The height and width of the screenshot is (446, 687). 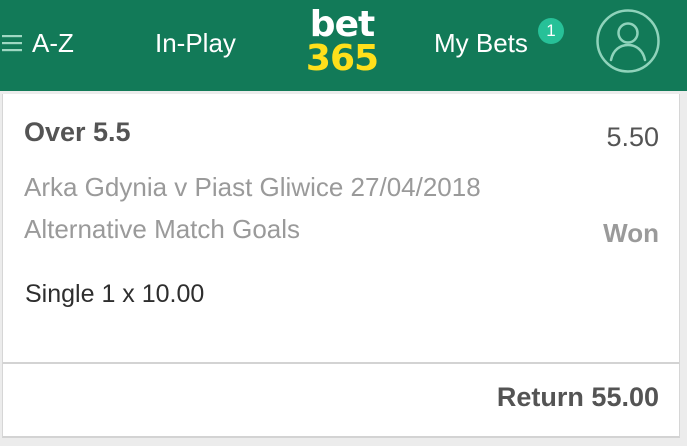 I want to click on bet-selection: Over 5.5, so click(x=77, y=132).